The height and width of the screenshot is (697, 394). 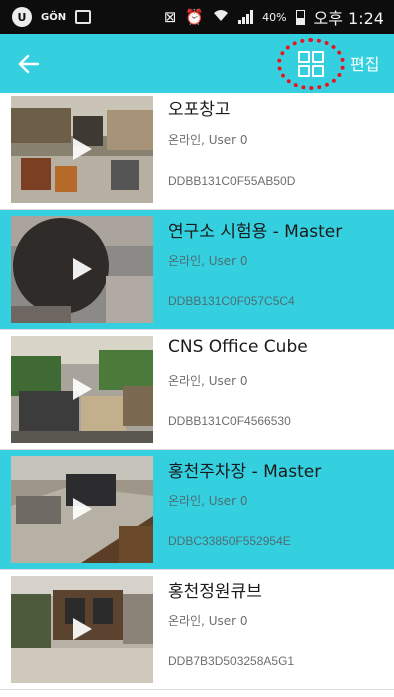 I want to click on device-name: CNS Office Cube, so click(x=238, y=347).